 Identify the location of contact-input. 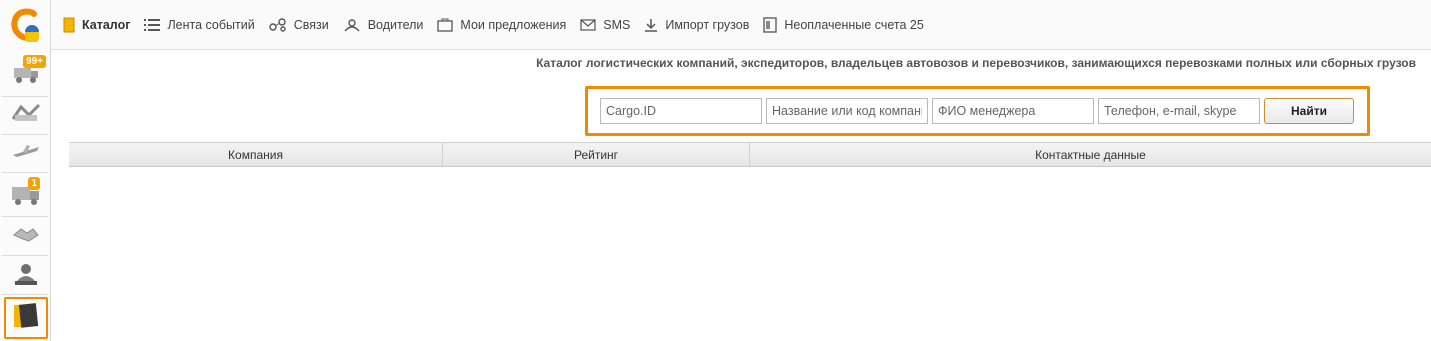
(1179, 111).